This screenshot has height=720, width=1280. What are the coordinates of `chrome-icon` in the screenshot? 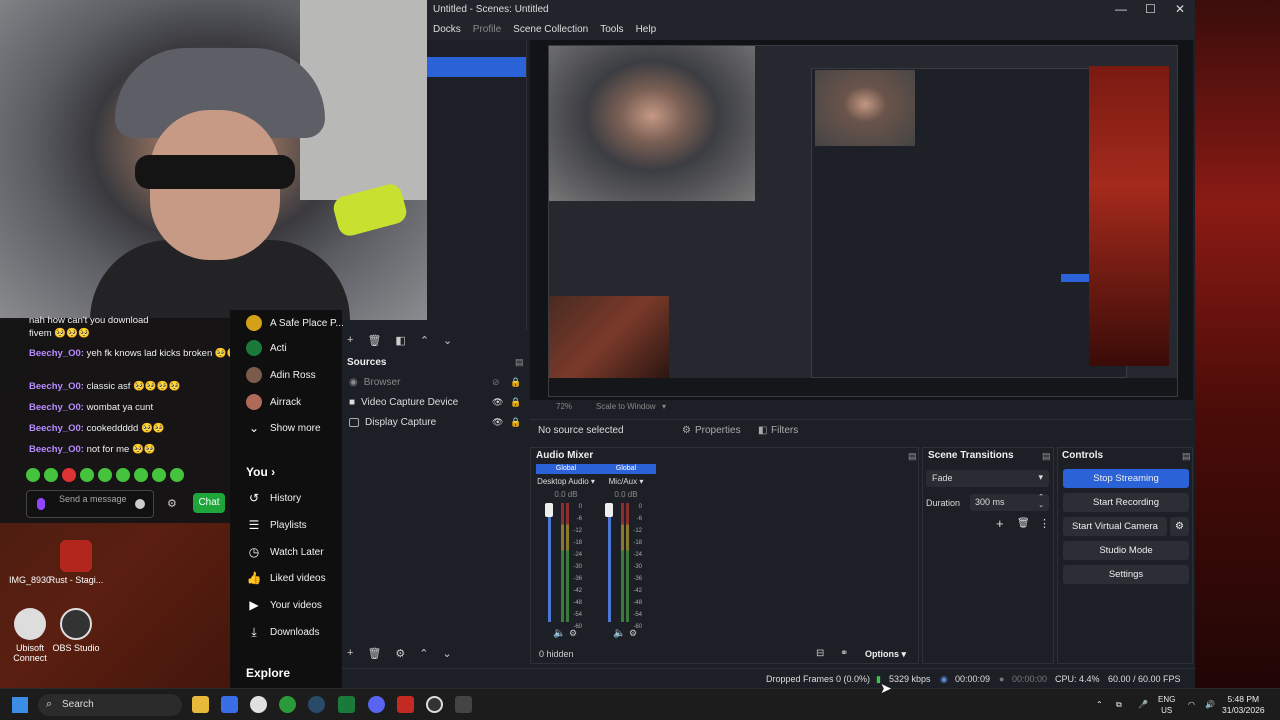 It's located at (258, 704).